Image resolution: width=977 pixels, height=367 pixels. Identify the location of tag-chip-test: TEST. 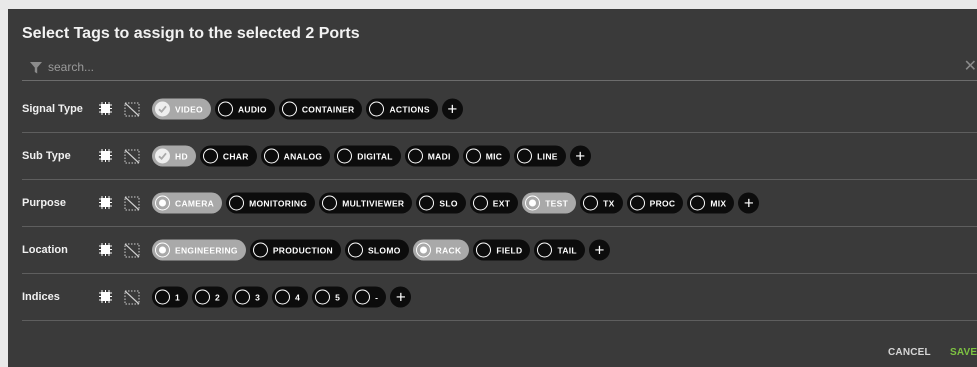
(549, 203).